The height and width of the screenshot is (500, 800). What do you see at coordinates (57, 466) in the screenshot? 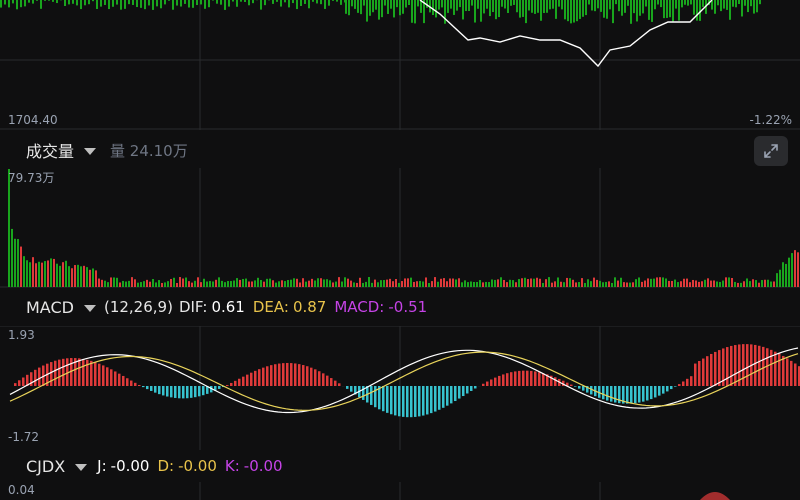
I see `cjdx-indicator-selector: CJDX` at bounding box center [57, 466].